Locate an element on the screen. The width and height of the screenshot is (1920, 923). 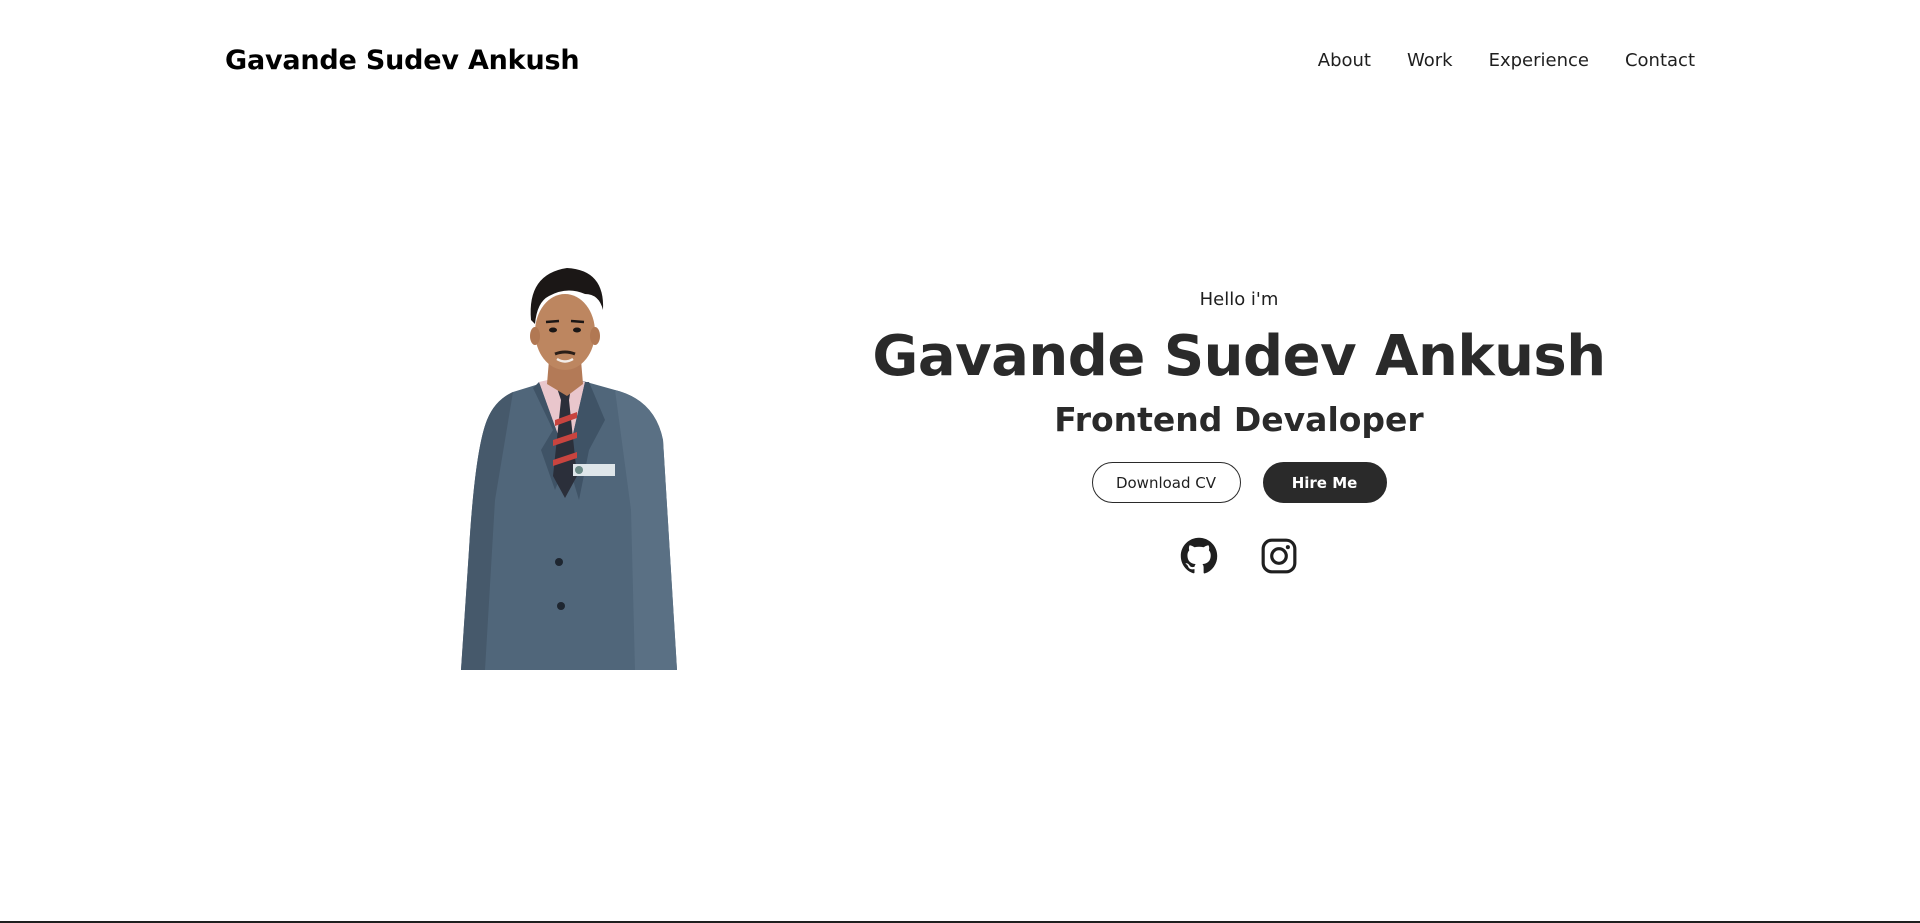
instagram-link is located at coordinates (1279, 556).